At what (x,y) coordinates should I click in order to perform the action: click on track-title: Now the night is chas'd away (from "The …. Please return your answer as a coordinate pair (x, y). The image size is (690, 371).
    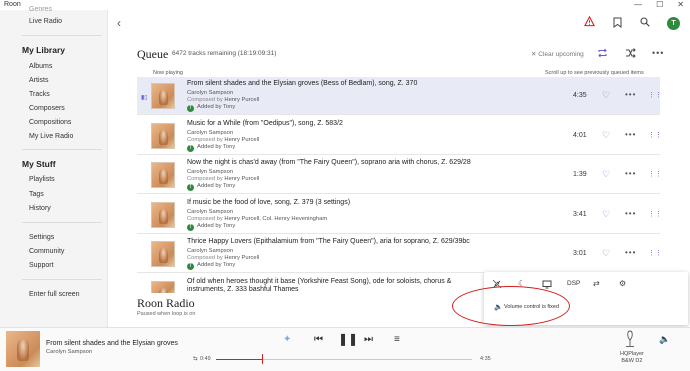
    Looking at the image, I should click on (329, 162).